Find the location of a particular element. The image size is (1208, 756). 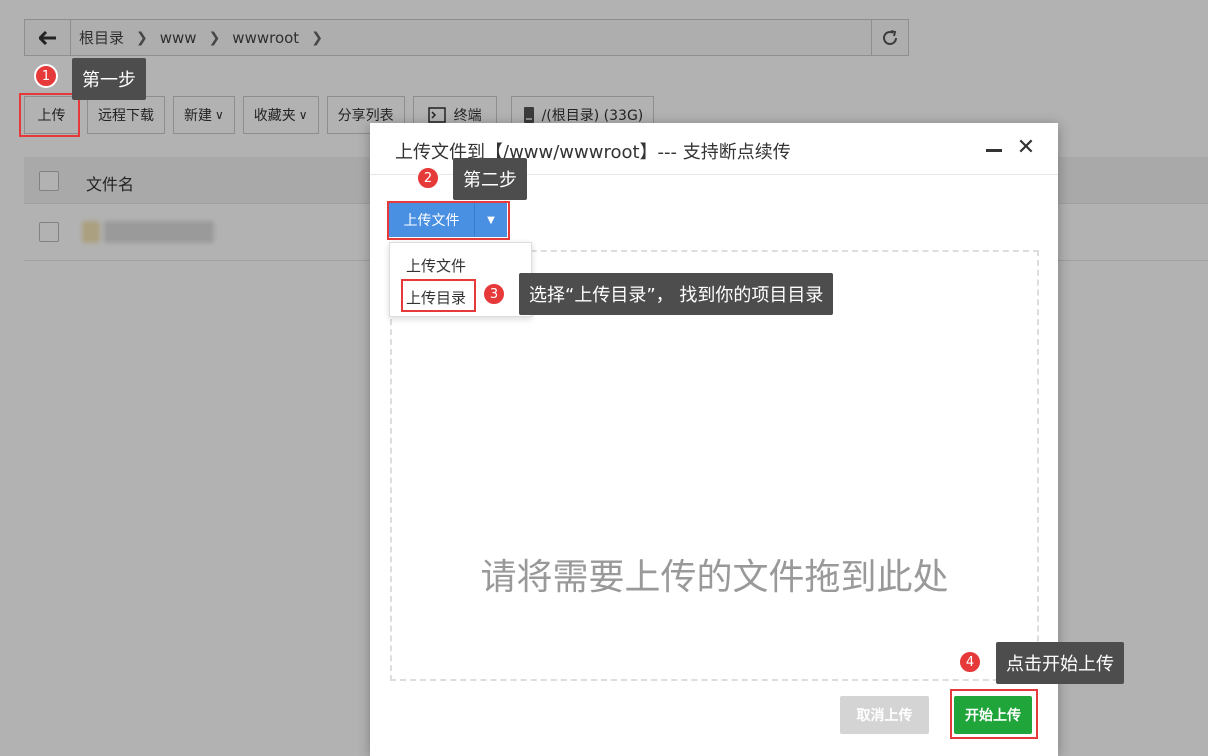

highlight-upload-folder is located at coordinates (438, 295).